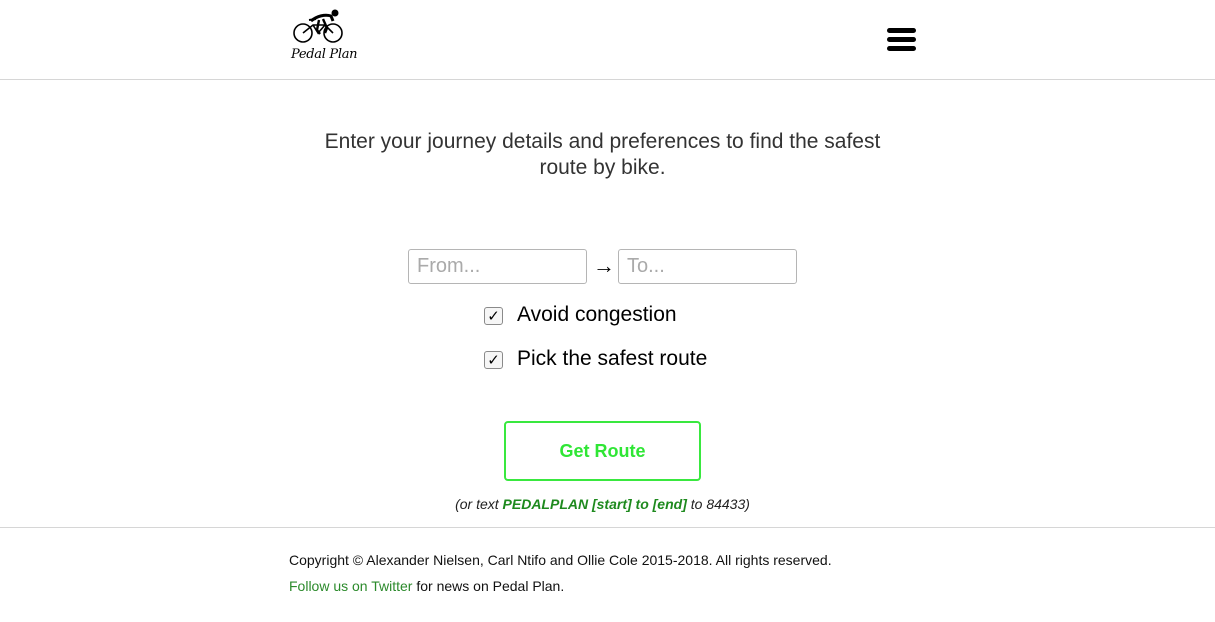 The image size is (1215, 622). What do you see at coordinates (594, 504) in the screenshot?
I see `sms-code: PEDALPLAN [start] to [end]` at bounding box center [594, 504].